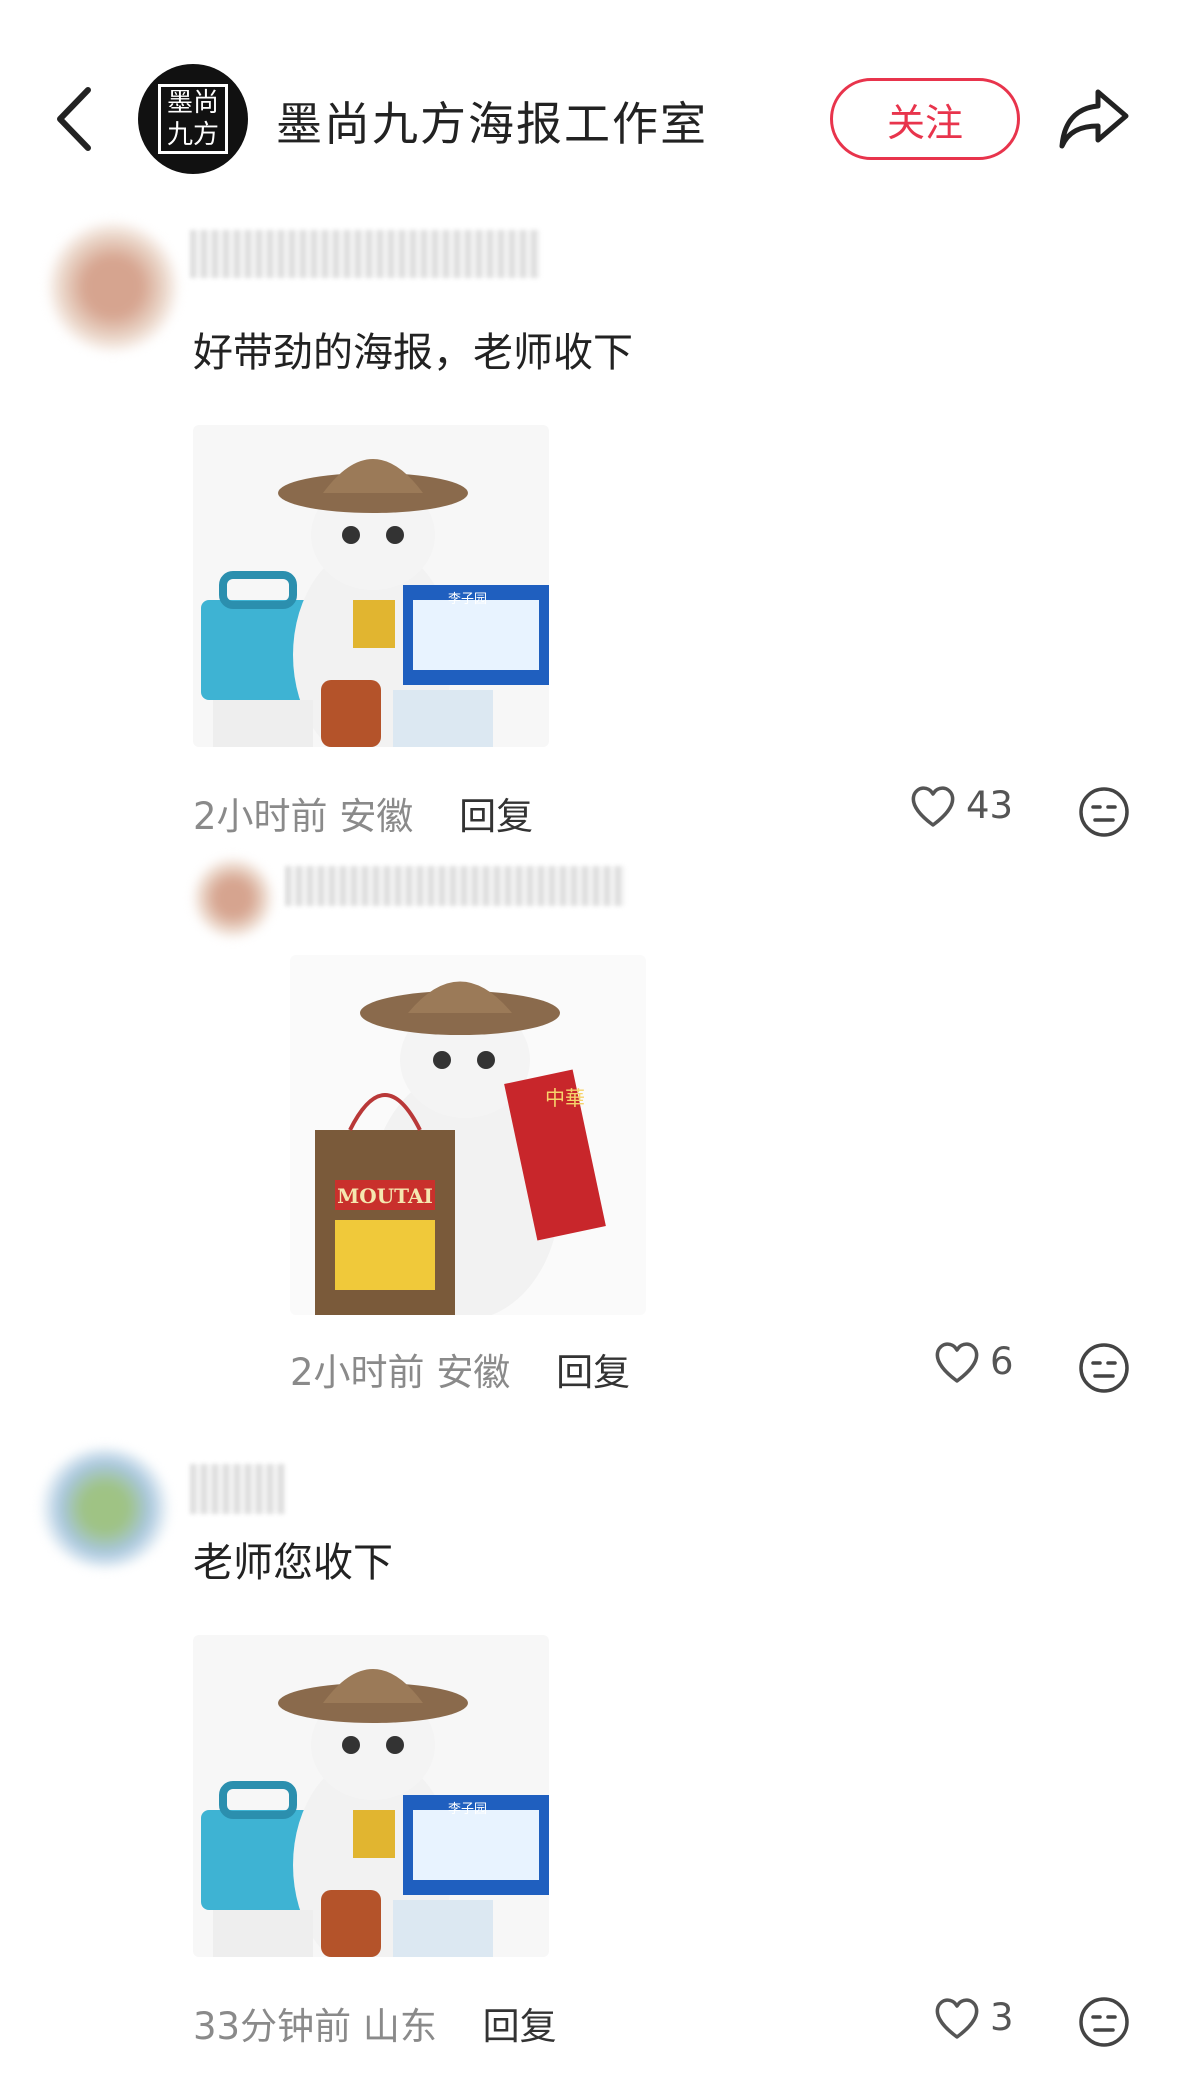 Image resolution: width=1179 pixels, height=2085 pixels. I want to click on like-button: 6, so click(974, 1361).